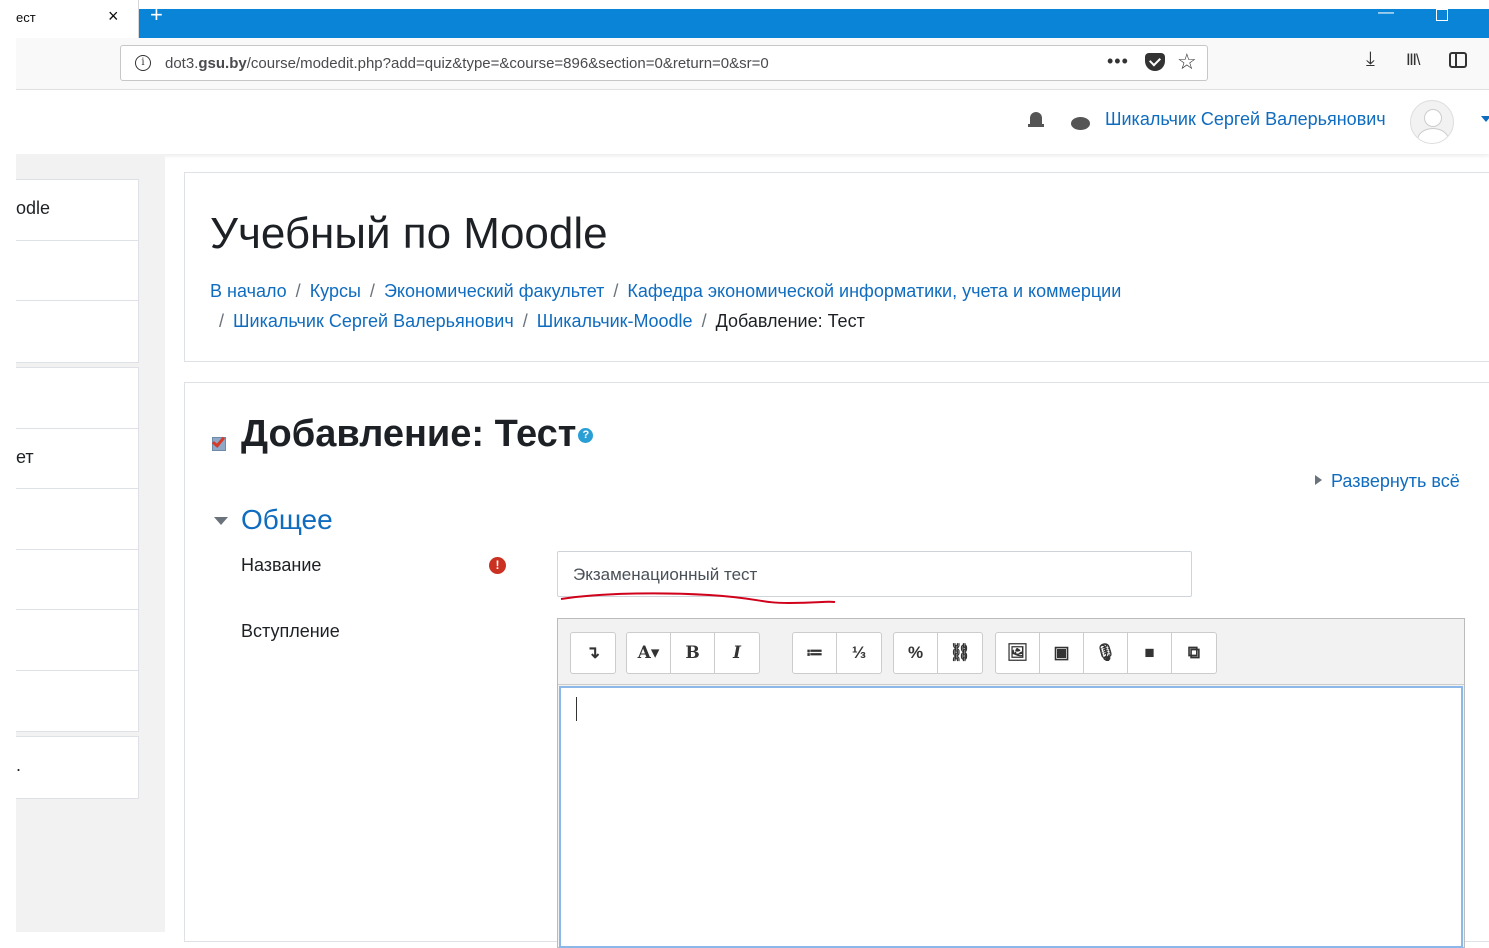 This screenshot has height=948, width=1489. Describe the element at coordinates (1036, 121) in the screenshot. I see `notifications-bell-icon` at that location.